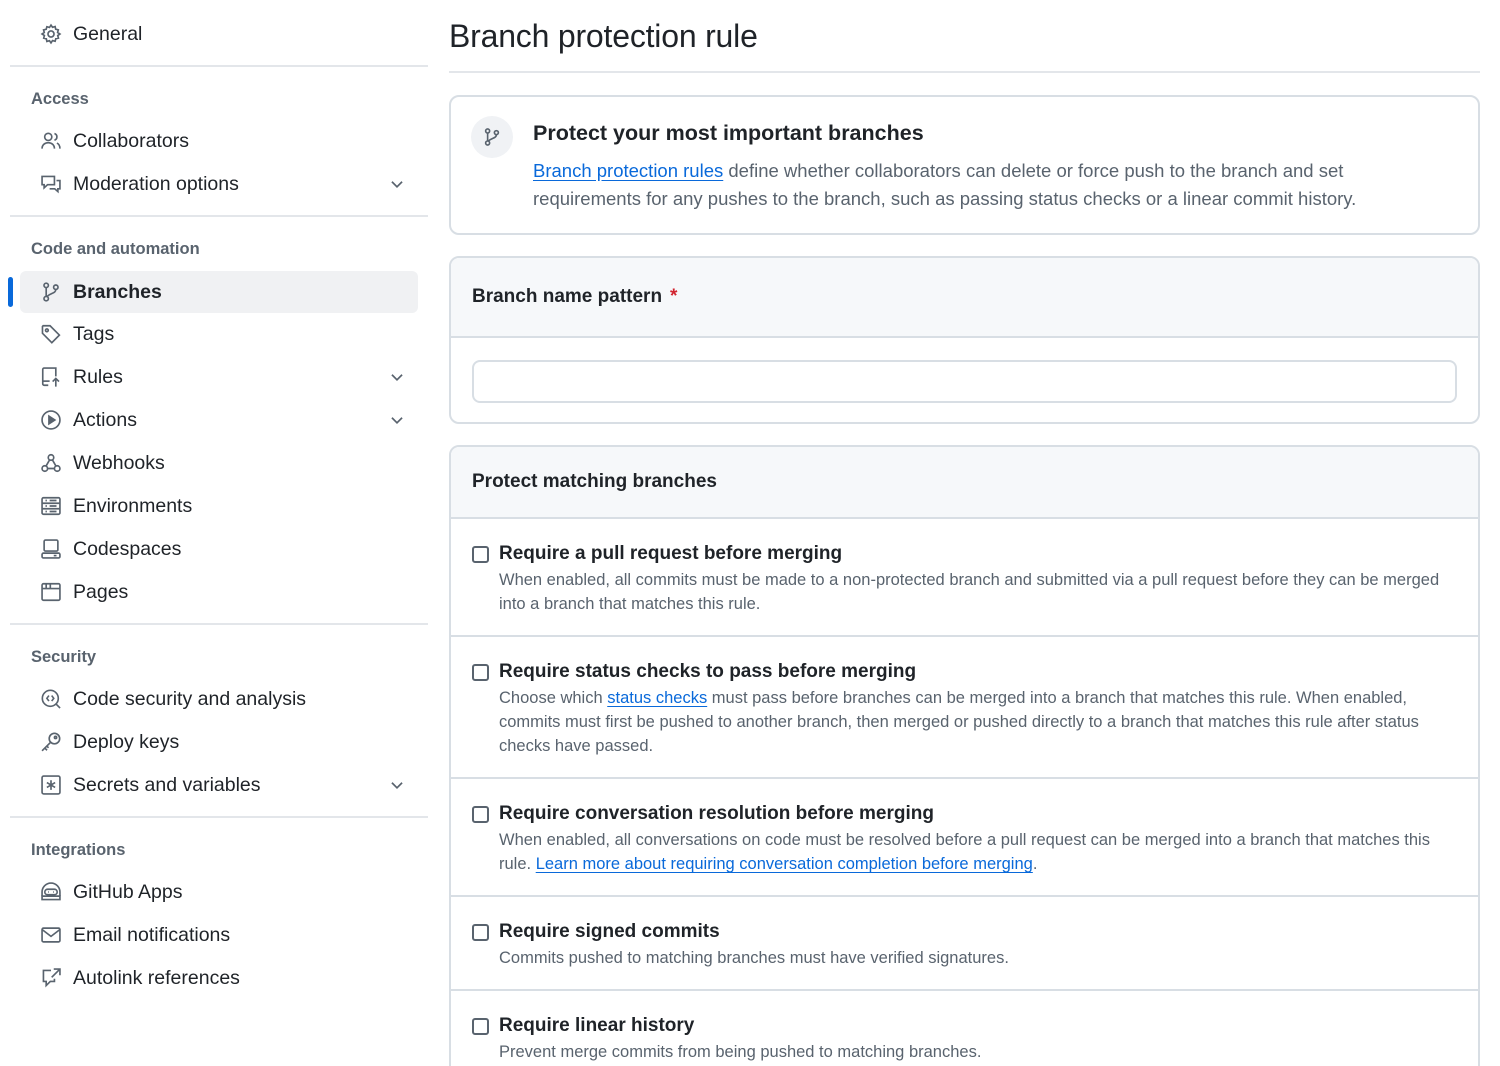  Describe the element at coordinates (126, 741) in the screenshot. I see `sidebar-item-label: Deploy keys` at that location.